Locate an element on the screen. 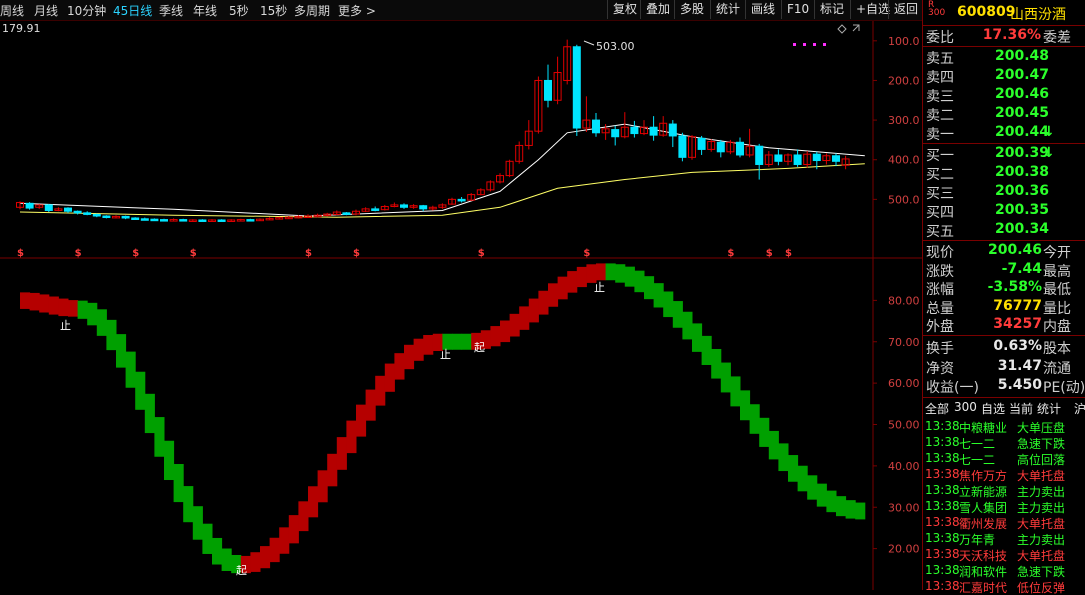 This screenshot has height=595, width=1085. alert-item: 13:38 润和软件 急速下跌 is located at coordinates (1004, 571).